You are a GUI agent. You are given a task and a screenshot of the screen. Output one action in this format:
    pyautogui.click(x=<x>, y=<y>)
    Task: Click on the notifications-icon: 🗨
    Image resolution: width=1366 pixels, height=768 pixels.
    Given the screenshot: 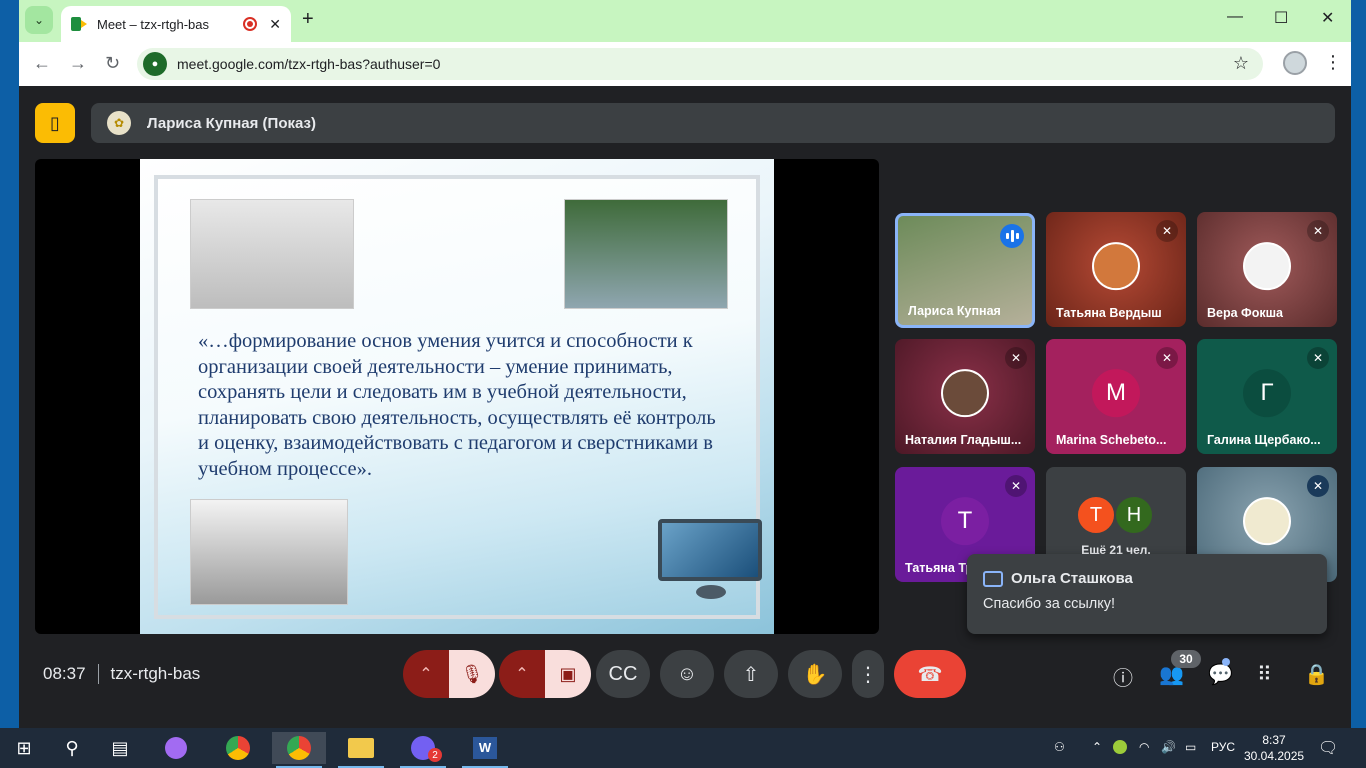 What is the action you would take?
    pyautogui.click(x=1328, y=748)
    